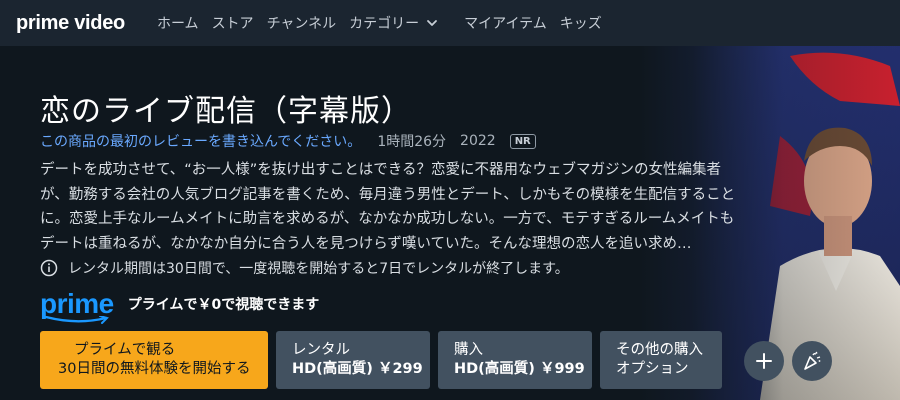 This screenshot has width=900, height=400. I want to click on nav-item-categories-label: カテゴリー, so click(384, 24).